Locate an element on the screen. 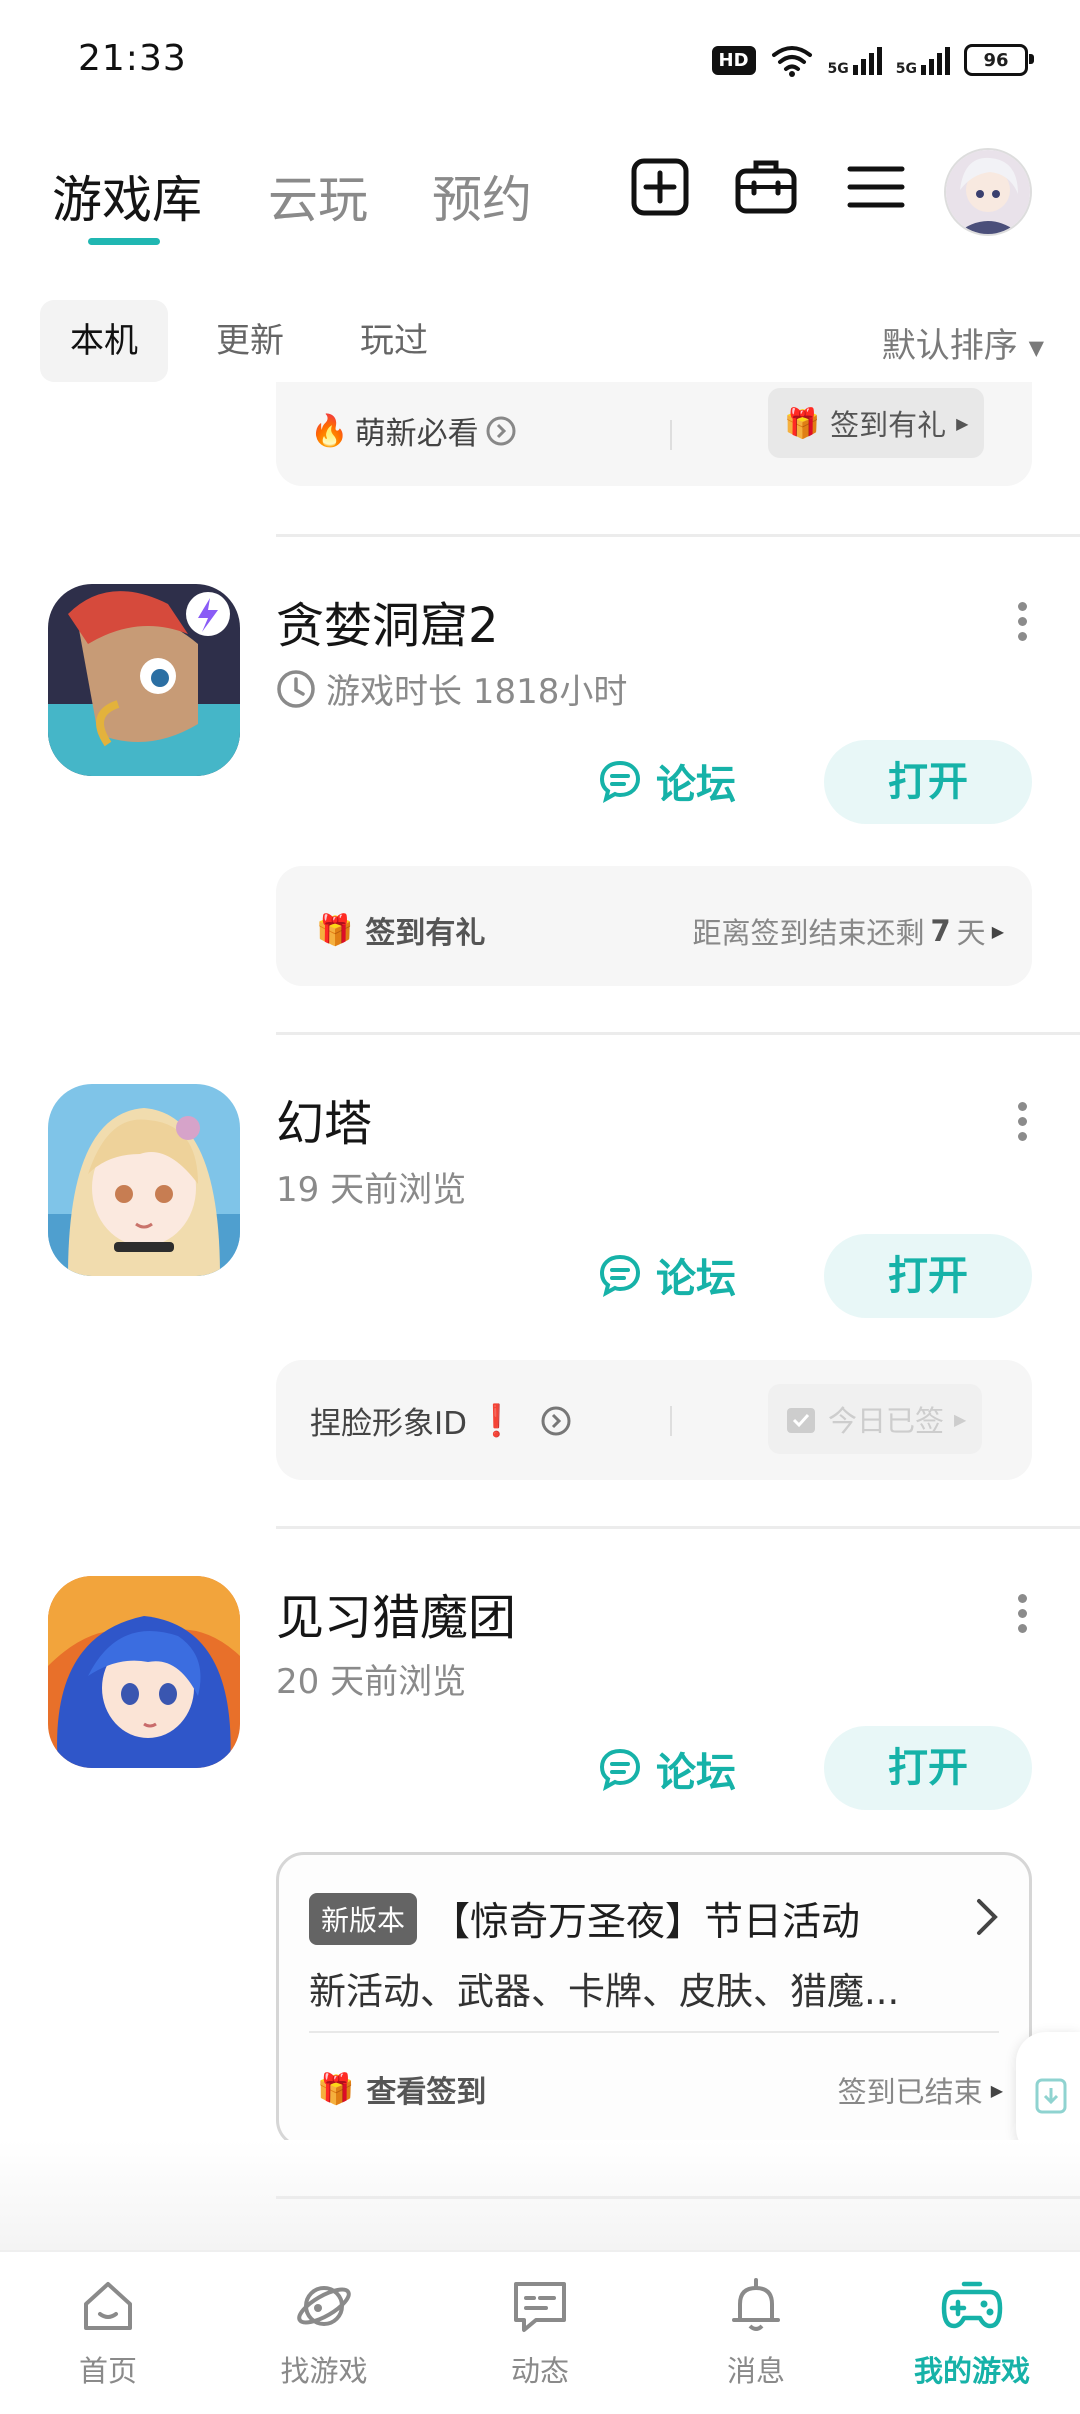 This screenshot has height=2414, width=1080. game-title: 见习猎魔团 is located at coordinates (396, 1613).